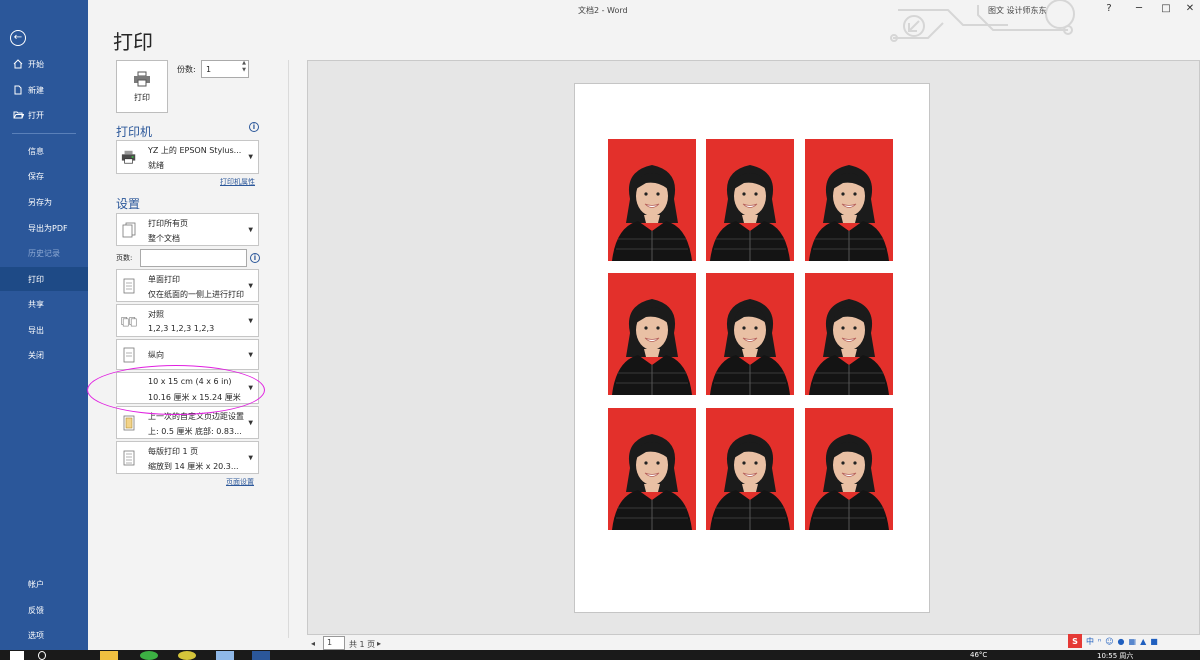 The width and height of the screenshot is (1200, 660). Describe the element at coordinates (44, 202) in the screenshot. I see `nav-save-as: 另存为` at that location.